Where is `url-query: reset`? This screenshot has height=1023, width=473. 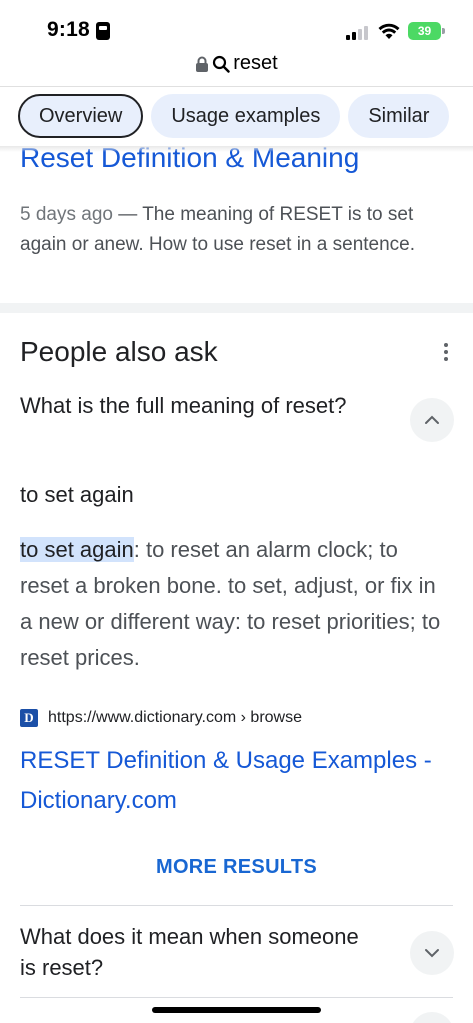 url-query: reset is located at coordinates (255, 63).